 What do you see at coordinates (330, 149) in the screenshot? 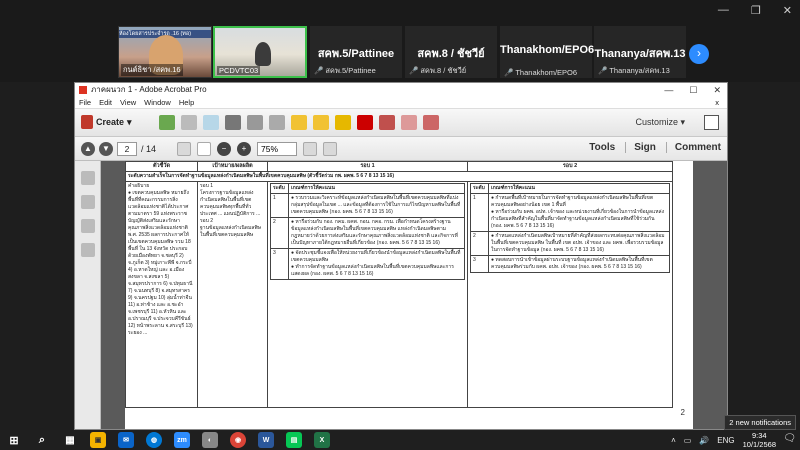
I see `fit-width-icon` at bounding box center [330, 149].